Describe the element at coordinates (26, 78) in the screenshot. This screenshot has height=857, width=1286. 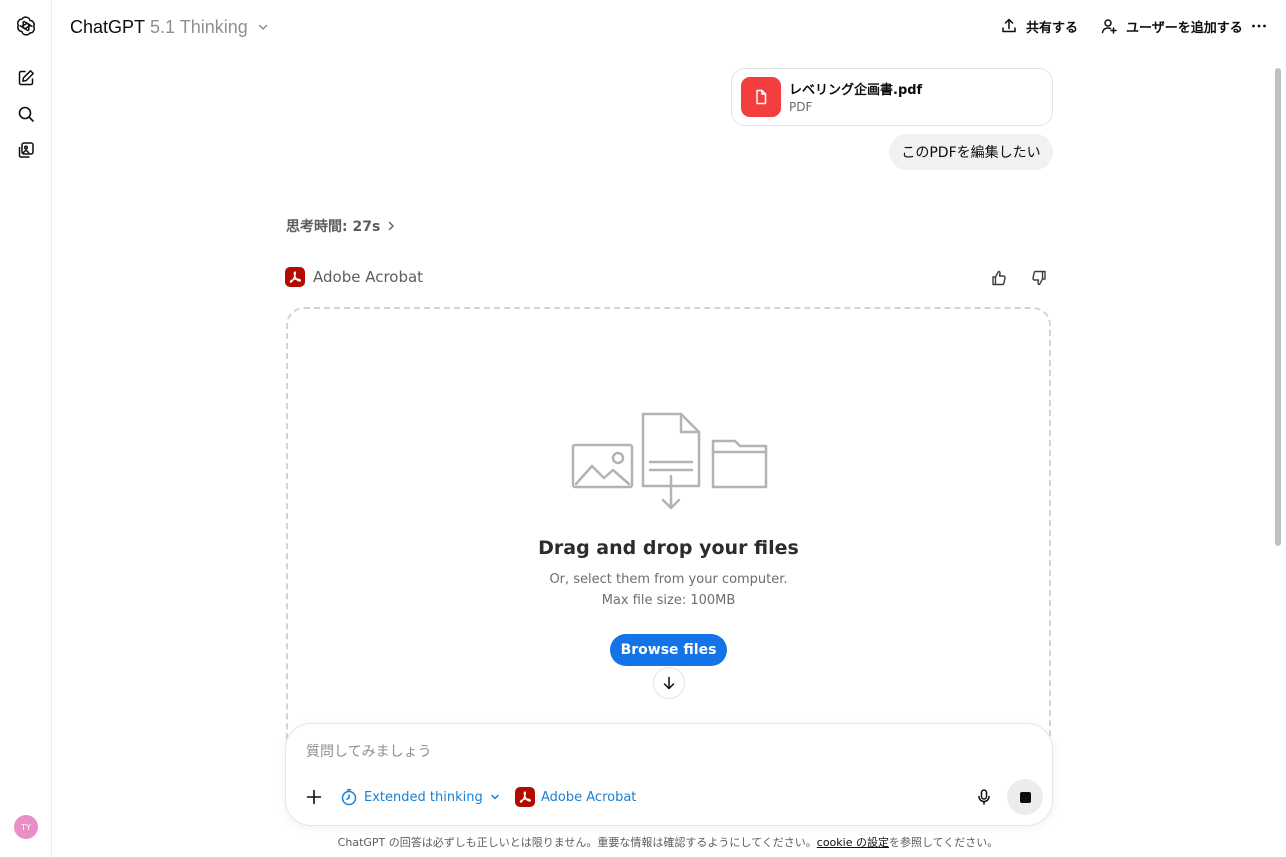
I see `new-chat-icon` at that location.